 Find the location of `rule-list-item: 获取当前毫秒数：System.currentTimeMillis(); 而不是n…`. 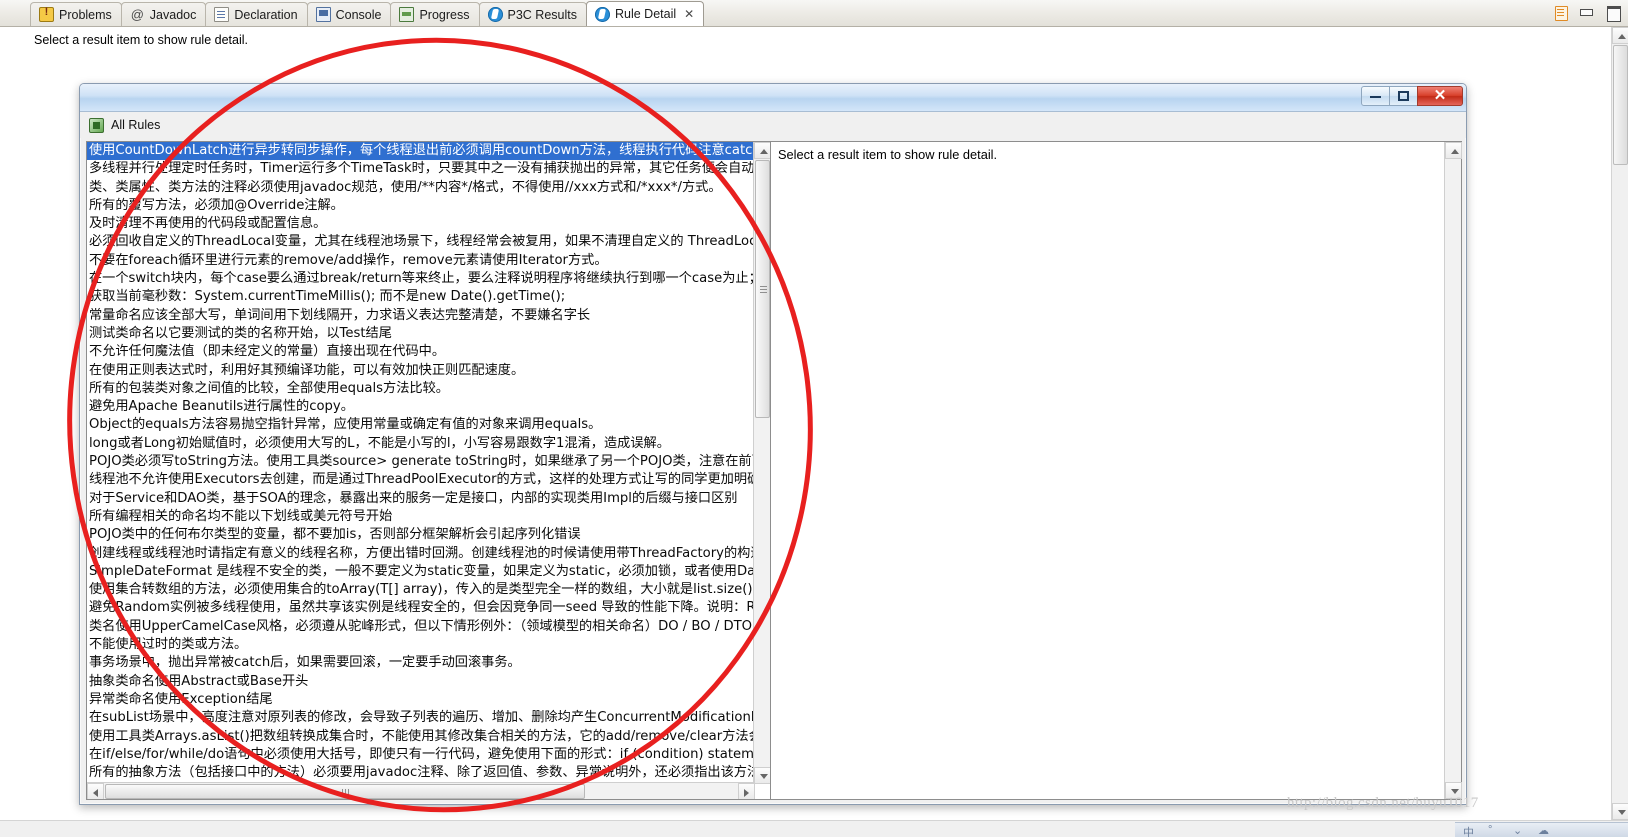

rule-list-item: 获取当前毫秒数：System.currentTimeMillis(); 而不是n… is located at coordinates (421, 297).